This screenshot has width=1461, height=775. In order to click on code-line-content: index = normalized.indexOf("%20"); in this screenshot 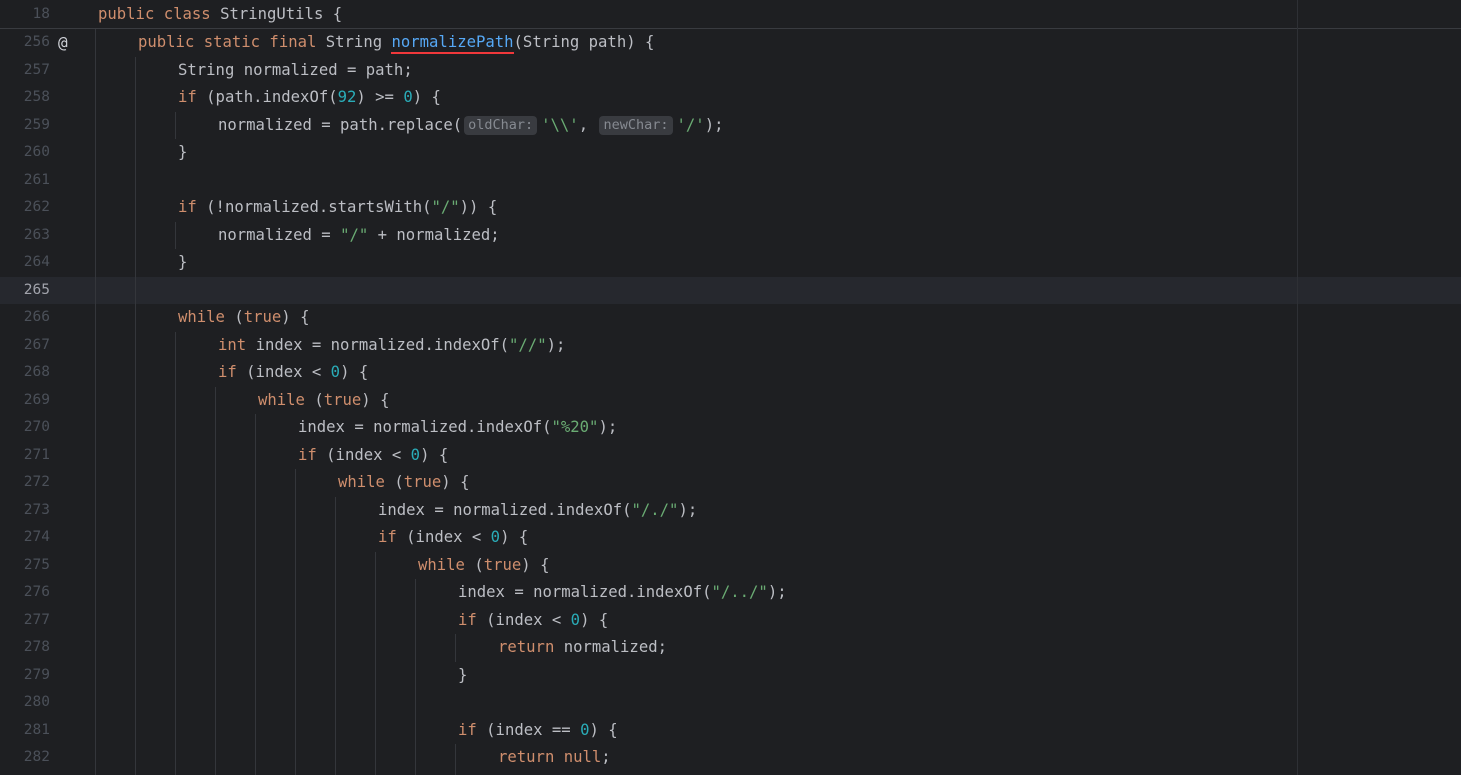, I will do `click(457, 428)`.